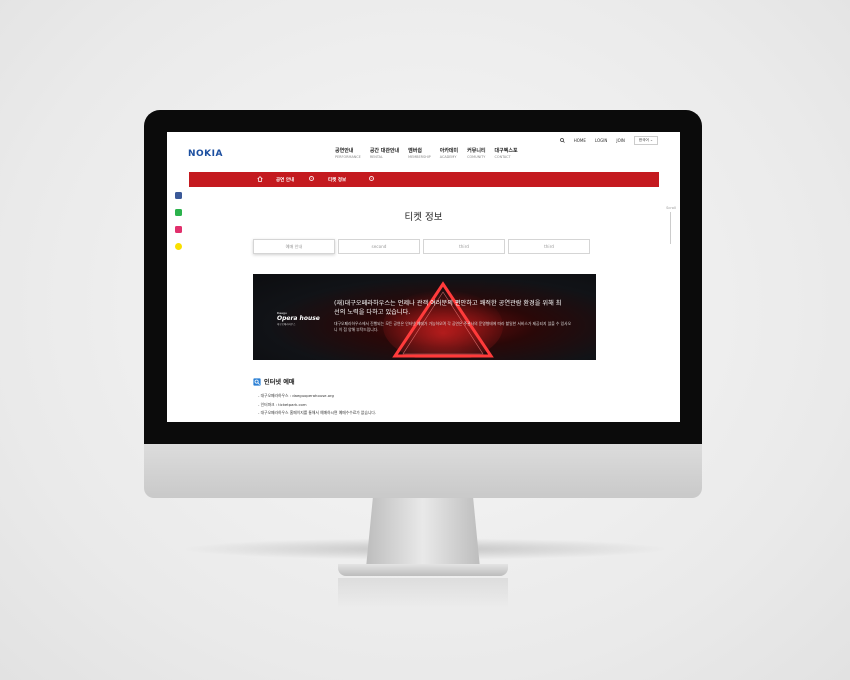  I want to click on nav-rental: 공간 대관안내 RENTAL, so click(384, 153).